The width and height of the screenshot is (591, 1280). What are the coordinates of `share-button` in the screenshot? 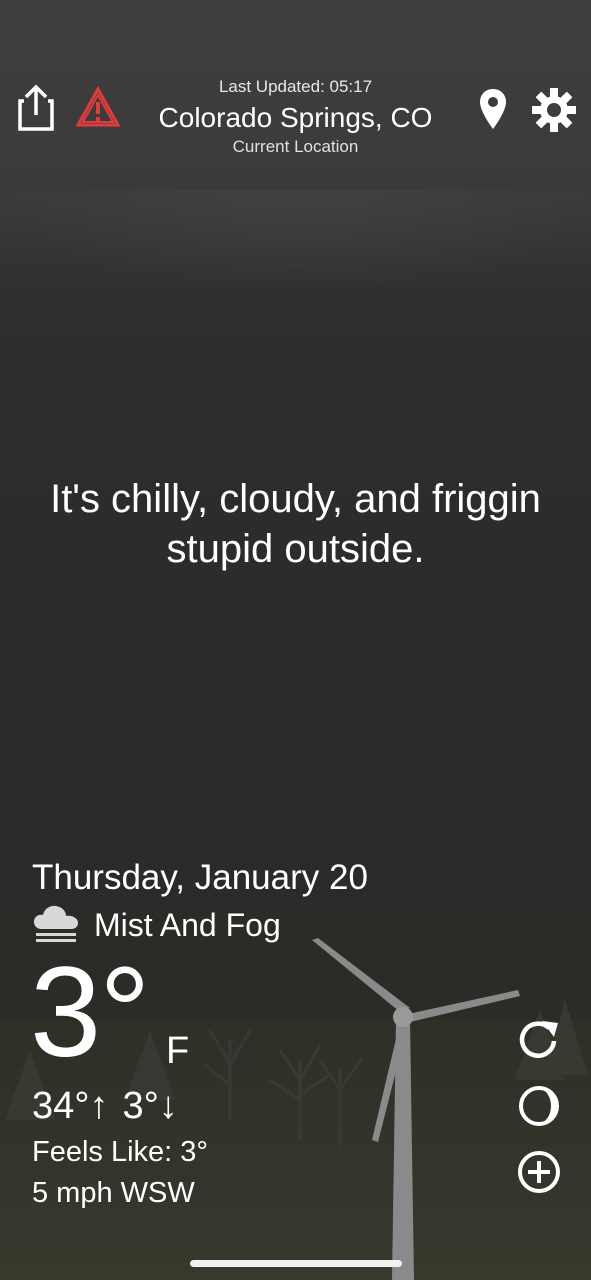 It's located at (36, 107).